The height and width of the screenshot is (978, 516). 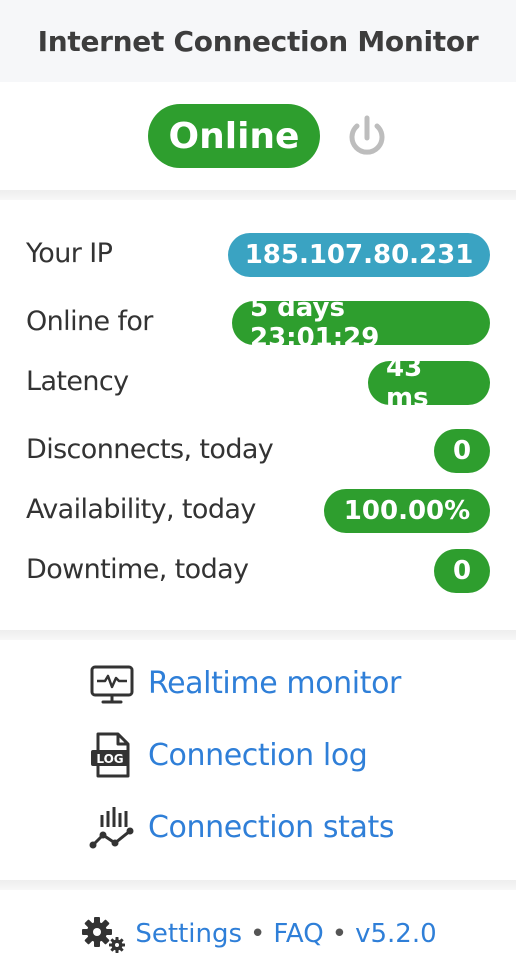 I want to click on stat-label: Online for, so click(x=89, y=321).